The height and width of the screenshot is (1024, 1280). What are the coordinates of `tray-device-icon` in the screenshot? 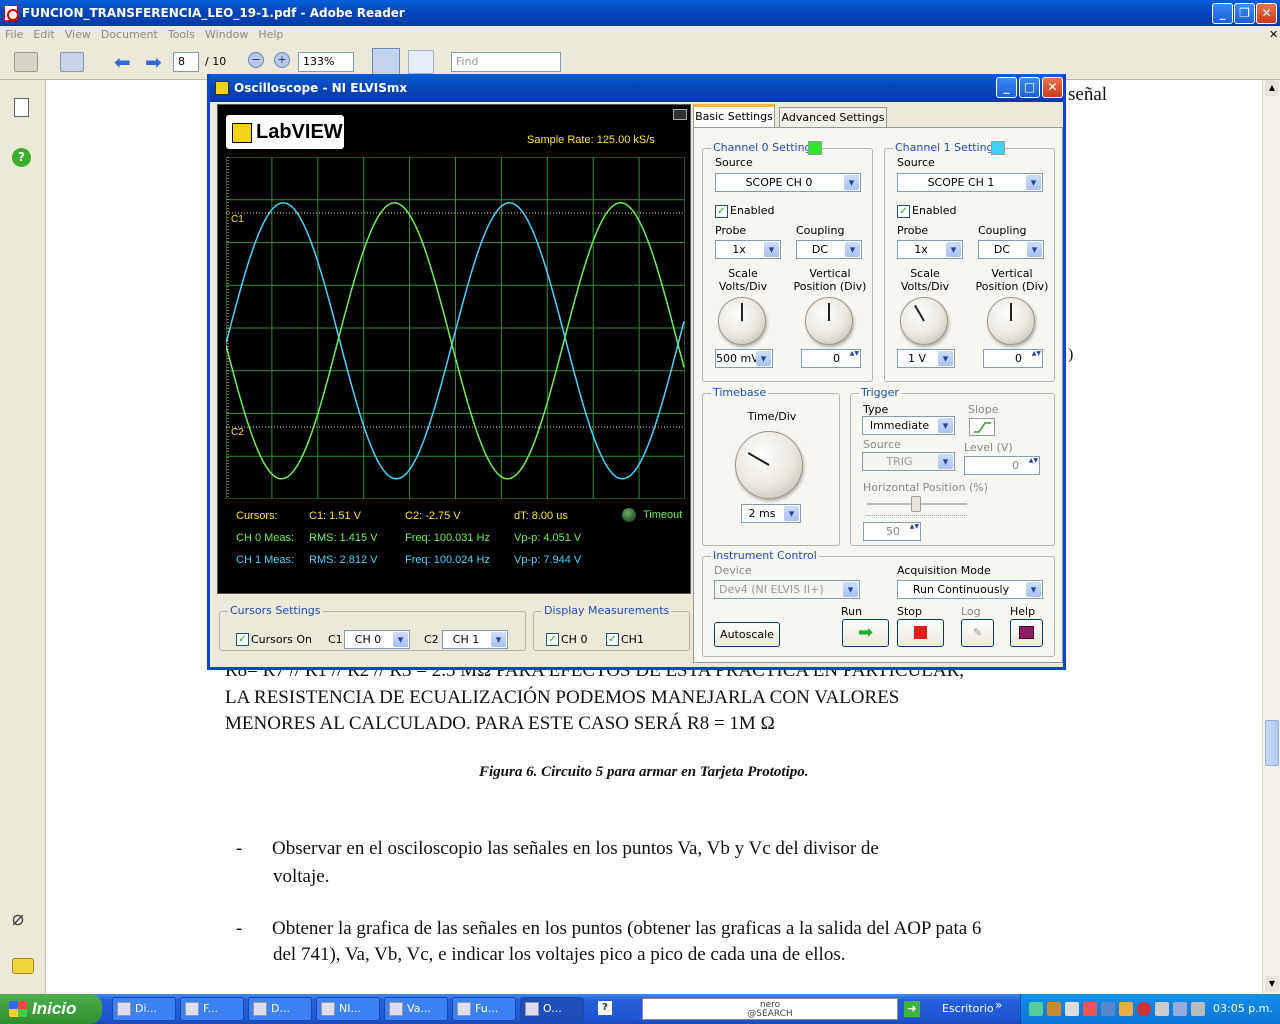 It's located at (1072, 1009).